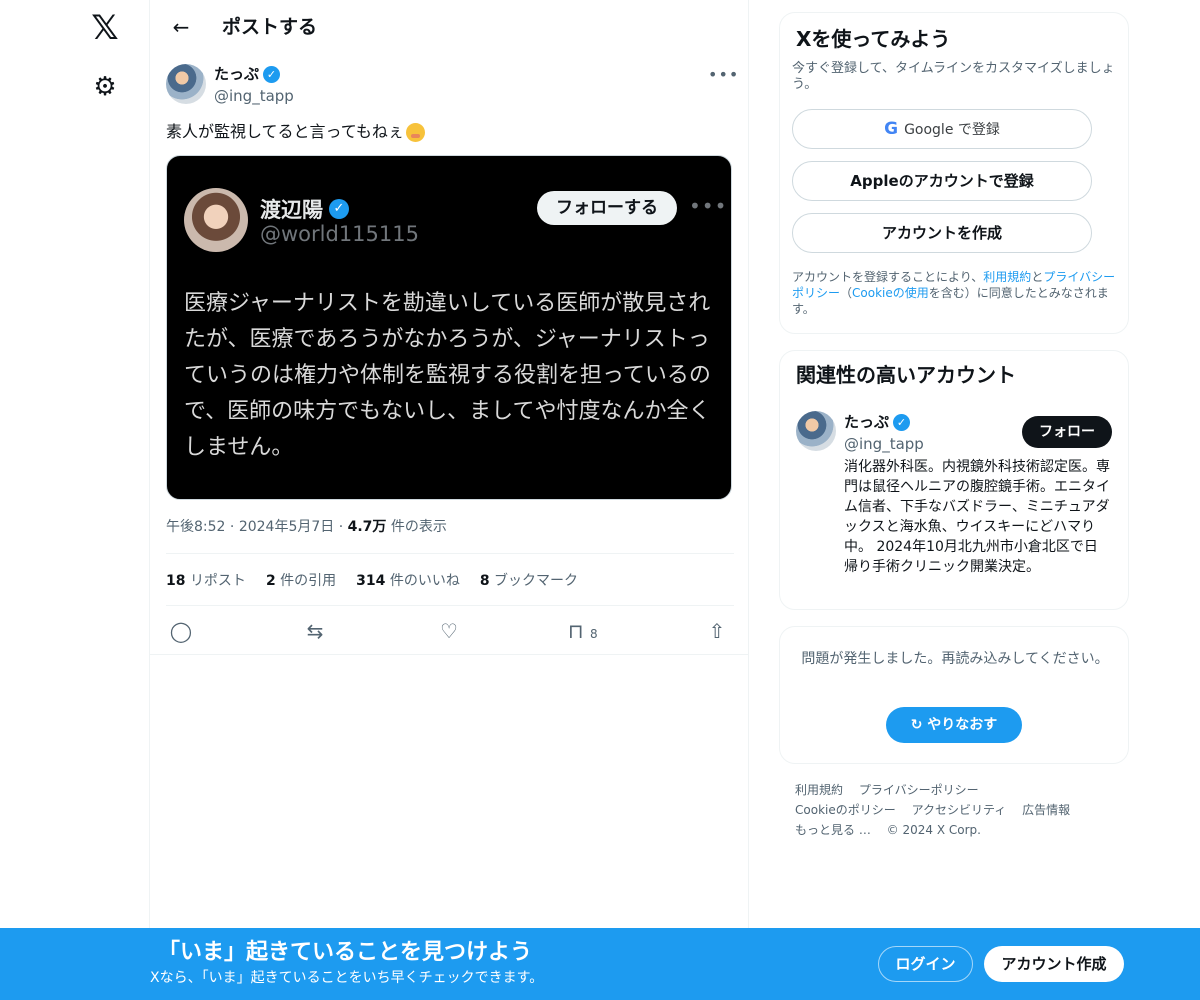 The height and width of the screenshot is (1000, 1200). Describe the element at coordinates (925, 964) in the screenshot. I see `login-button: ログイン` at that location.